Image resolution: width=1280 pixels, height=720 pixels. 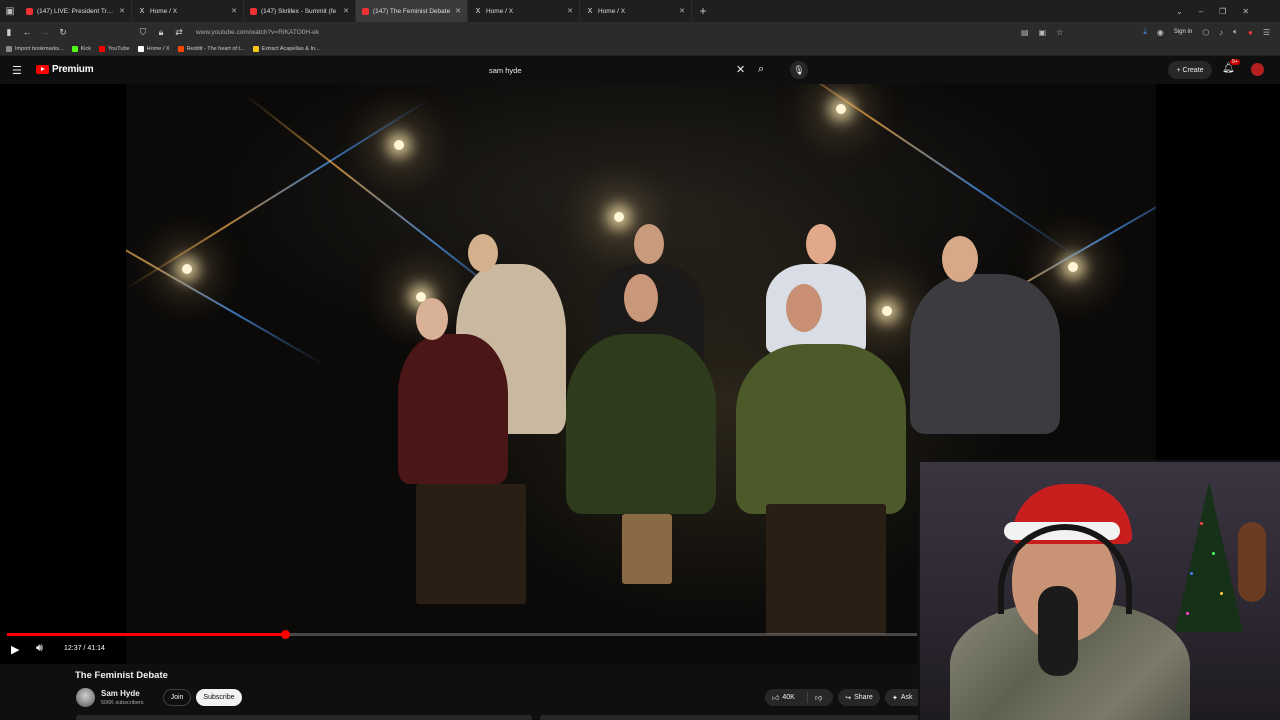 I want to click on dislike-button: 👎︎, so click(x=815, y=697).